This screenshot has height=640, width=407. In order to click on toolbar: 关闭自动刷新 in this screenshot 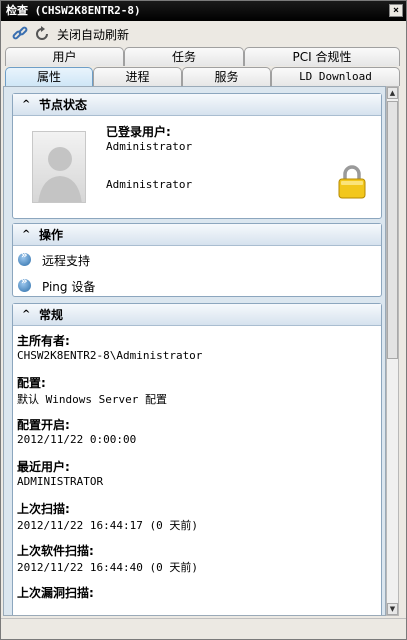, I will do `click(203, 34)`.